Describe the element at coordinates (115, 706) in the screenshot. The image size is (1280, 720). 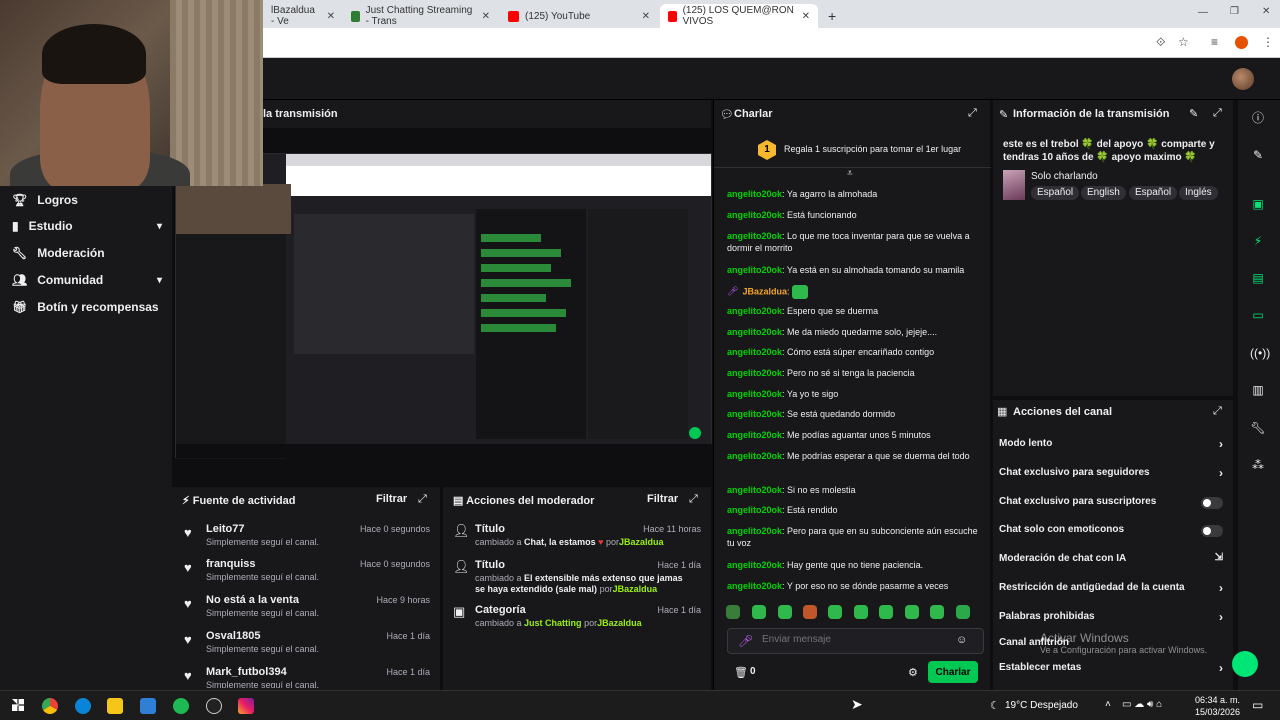
I see `file-explorer-icon` at that location.